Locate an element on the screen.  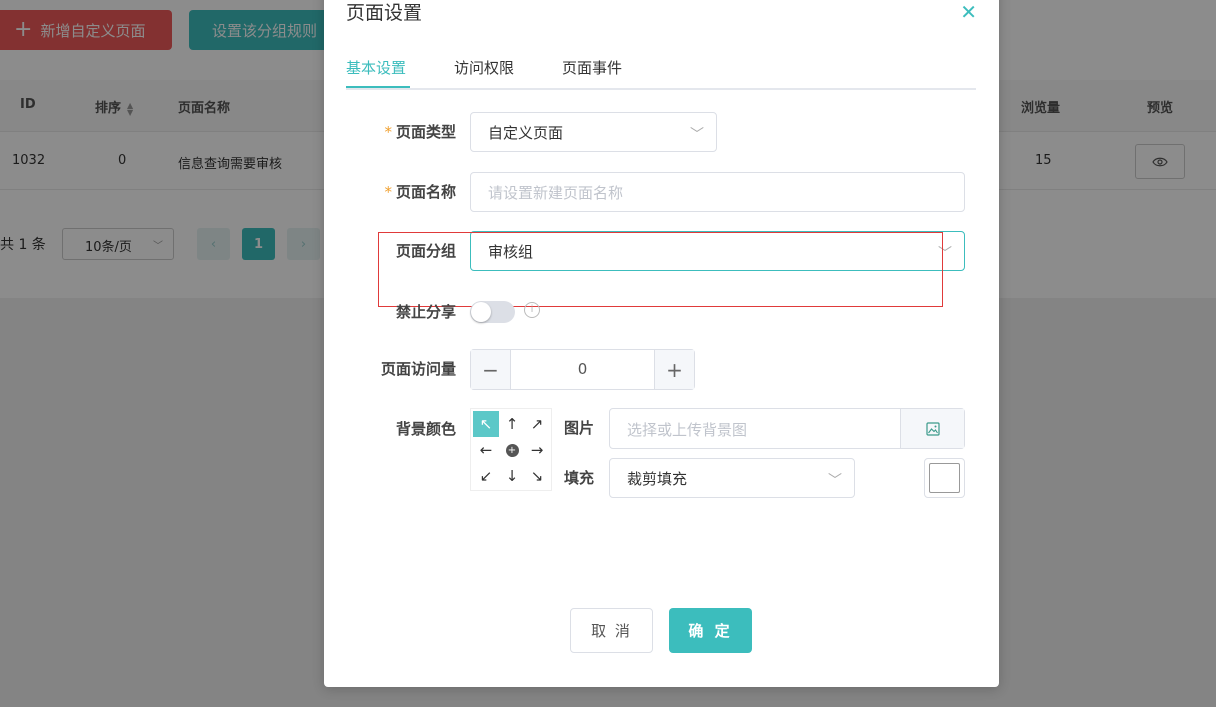
bg-image-input: 选择或上传背景图 is located at coordinates (787, 428).